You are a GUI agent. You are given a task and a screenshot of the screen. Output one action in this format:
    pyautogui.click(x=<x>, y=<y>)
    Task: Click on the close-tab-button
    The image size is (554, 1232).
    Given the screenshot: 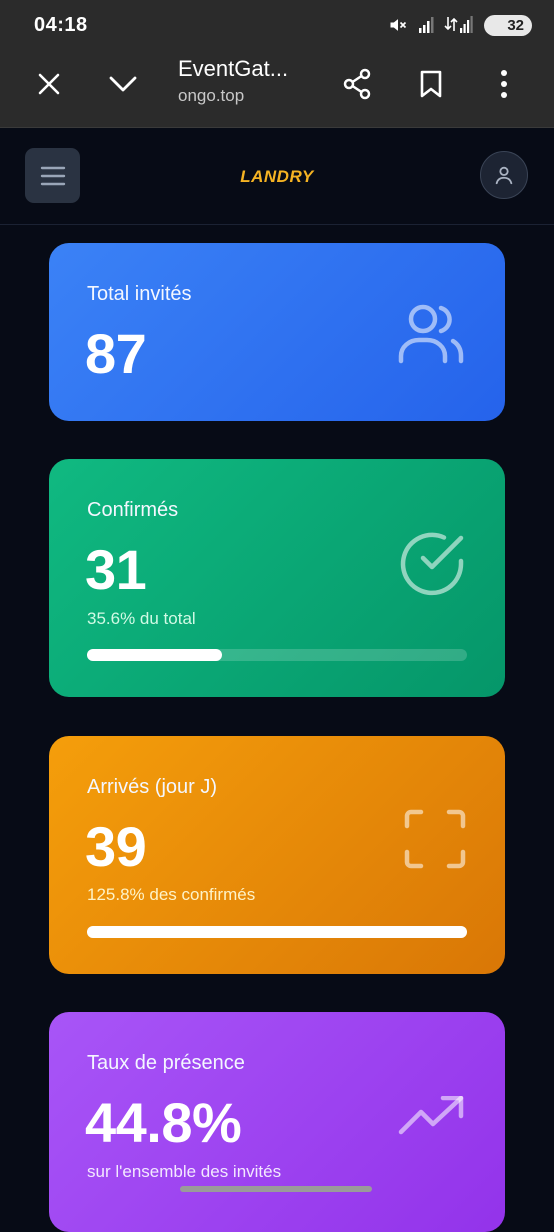 What is the action you would take?
    pyautogui.click(x=49, y=84)
    